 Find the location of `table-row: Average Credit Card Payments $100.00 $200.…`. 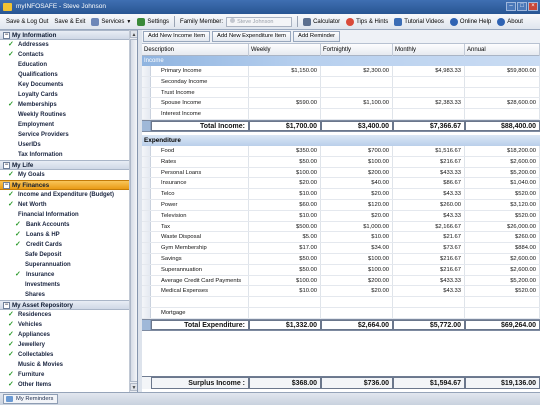

table-row: Average Credit Card Payments $100.00 $200.… is located at coordinates (341, 281).